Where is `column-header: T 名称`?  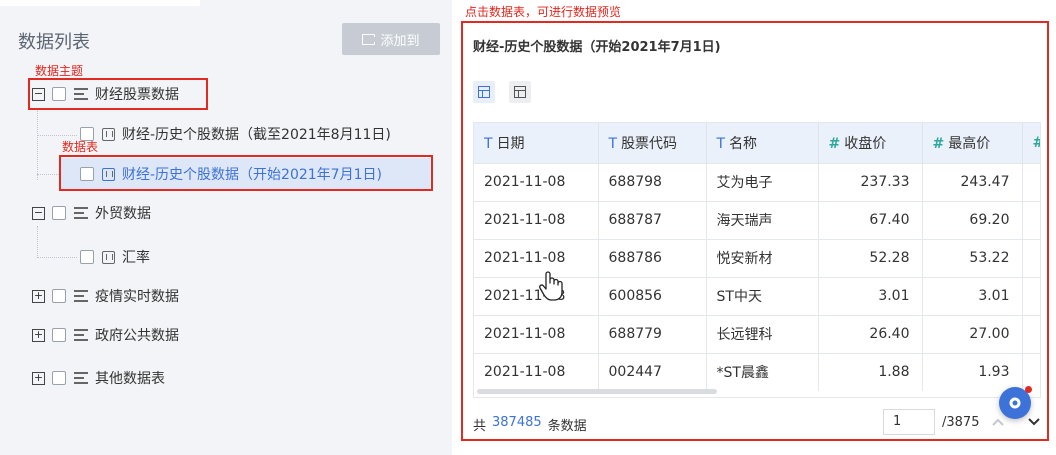
column-header: T 名称 is located at coordinates (762, 143).